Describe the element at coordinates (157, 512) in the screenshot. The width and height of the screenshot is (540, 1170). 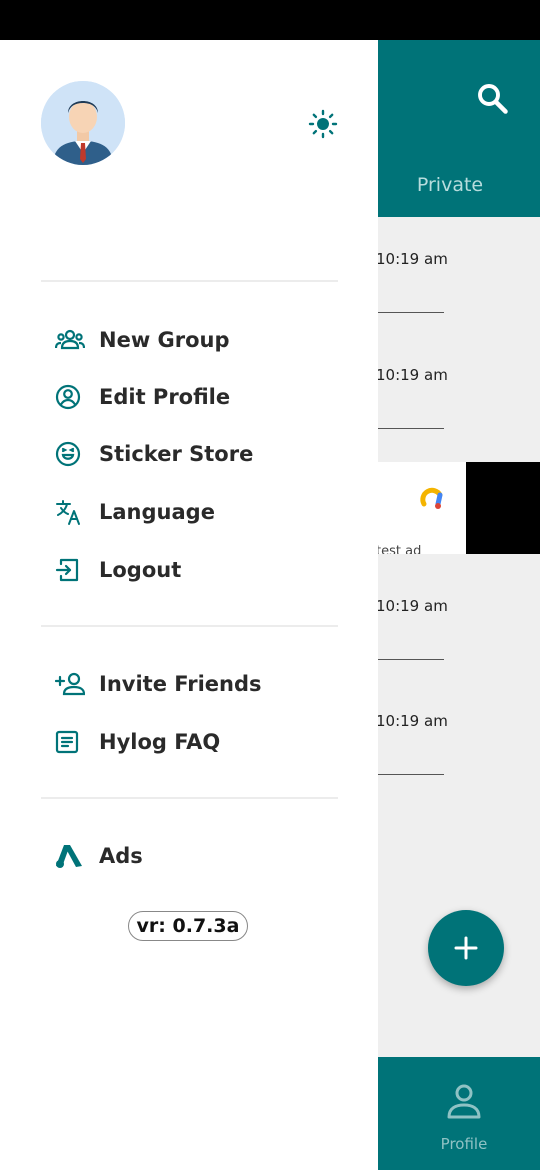
I see `menu-label: Language` at that location.